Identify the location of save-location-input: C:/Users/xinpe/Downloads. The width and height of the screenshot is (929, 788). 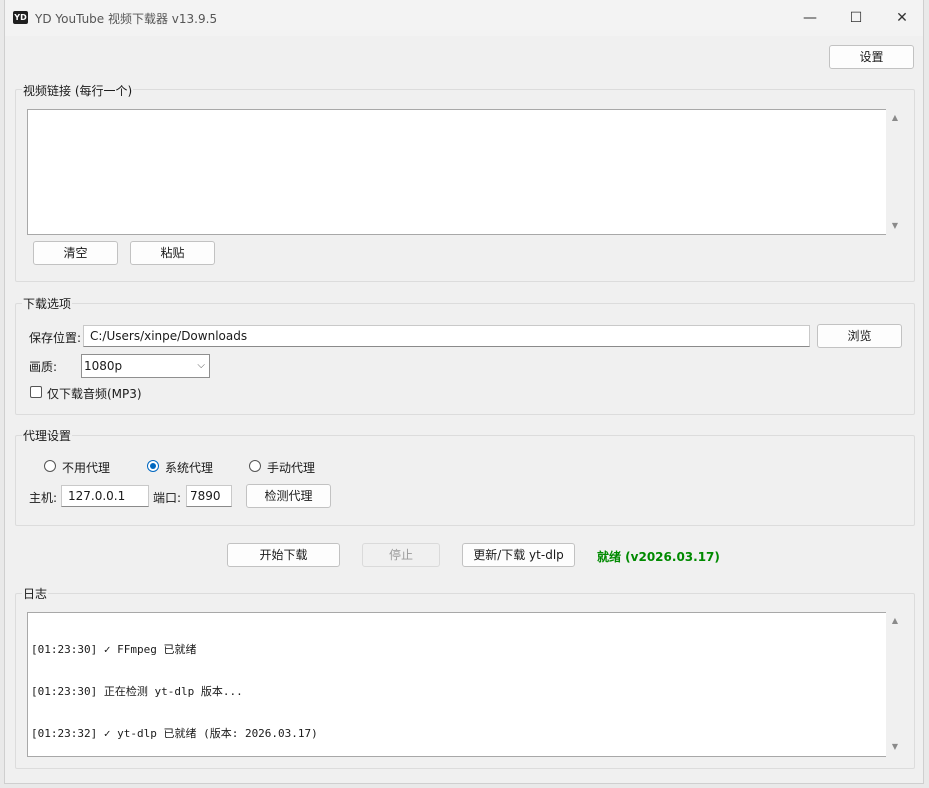
(446, 336).